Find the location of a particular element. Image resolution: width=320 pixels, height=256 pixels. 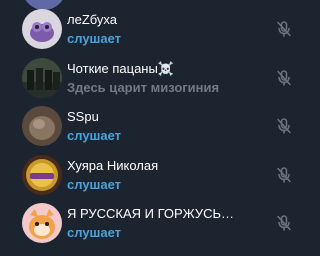

participant-name: леZбуха is located at coordinates (92, 19).